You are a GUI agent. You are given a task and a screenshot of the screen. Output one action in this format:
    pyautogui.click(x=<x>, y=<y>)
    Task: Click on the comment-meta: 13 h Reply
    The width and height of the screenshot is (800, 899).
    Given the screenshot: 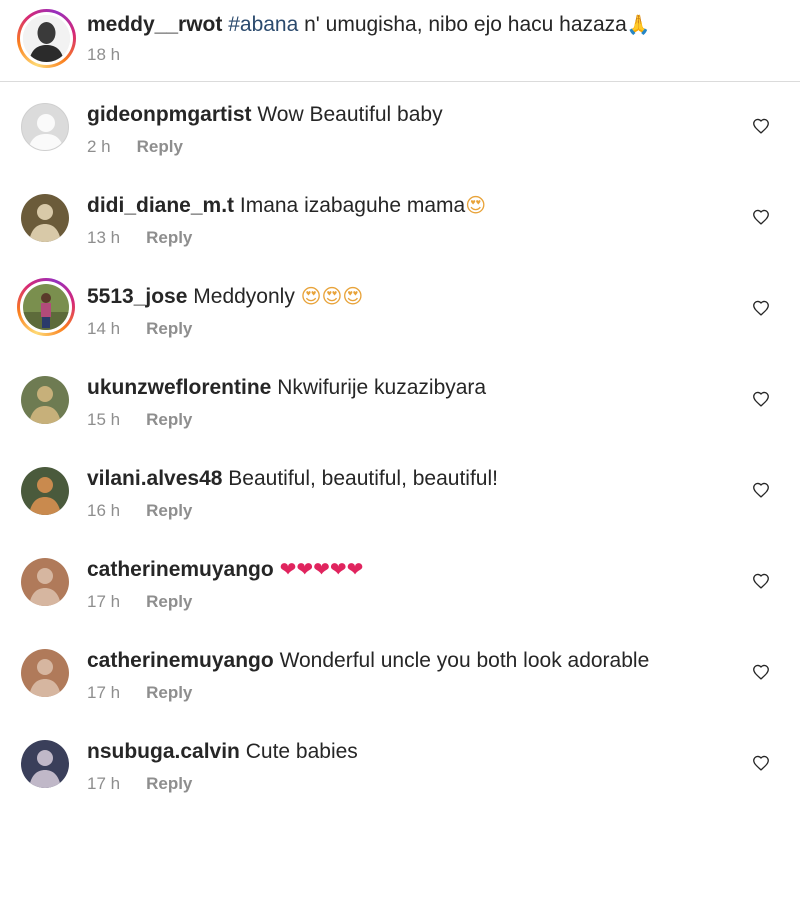 What is the action you would take?
    pyautogui.click(x=139, y=238)
    